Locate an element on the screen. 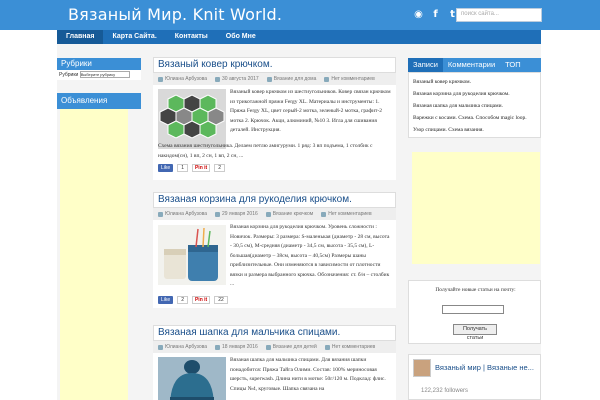 The height and width of the screenshot is (400, 600). subscribe-email-input is located at coordinates (473, 309).